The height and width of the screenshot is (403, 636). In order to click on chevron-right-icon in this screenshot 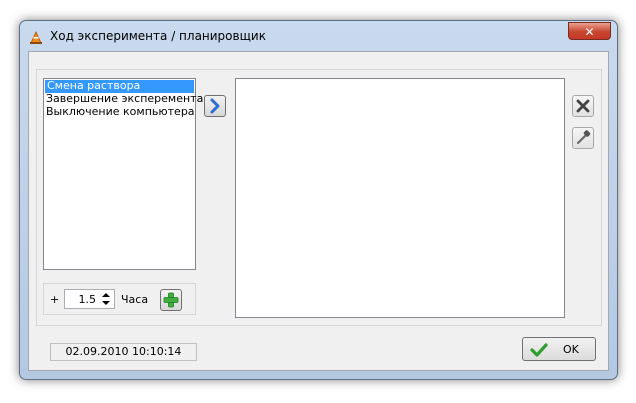, I will do `click(215, 106)`.